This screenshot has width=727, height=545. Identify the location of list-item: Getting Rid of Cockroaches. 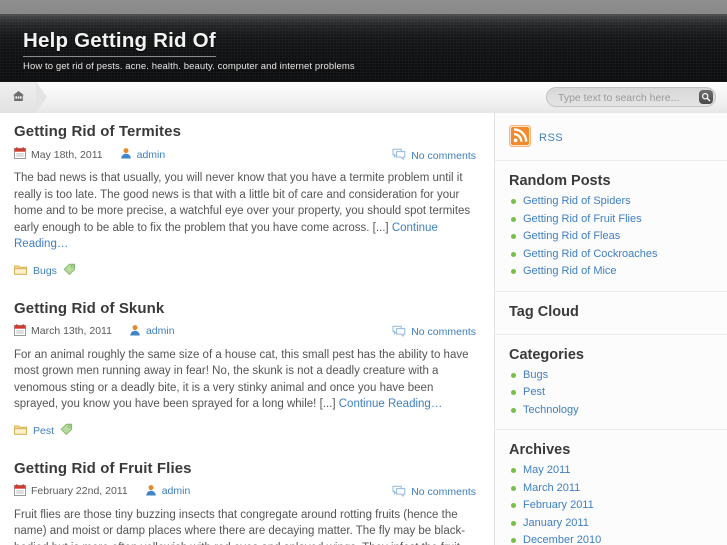
(611, 255).